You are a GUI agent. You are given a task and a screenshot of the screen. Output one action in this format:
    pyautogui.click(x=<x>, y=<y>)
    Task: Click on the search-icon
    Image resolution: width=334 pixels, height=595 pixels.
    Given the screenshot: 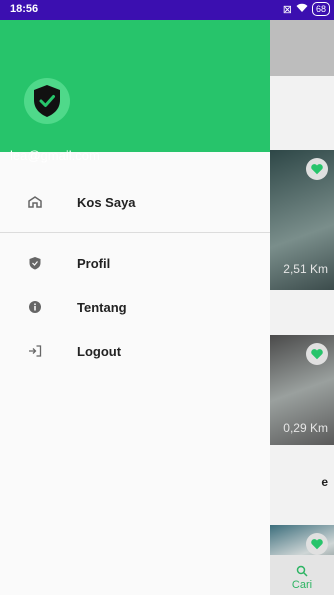 What is the action you would take?
    pyautogui.click(x=302, y=571)
    